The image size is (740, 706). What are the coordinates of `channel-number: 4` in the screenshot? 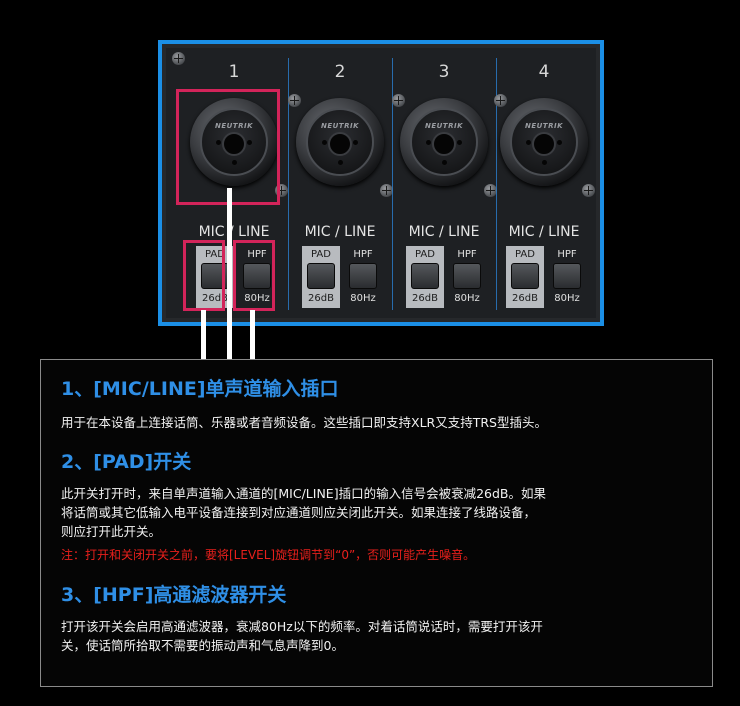 It's located at (544, 72).